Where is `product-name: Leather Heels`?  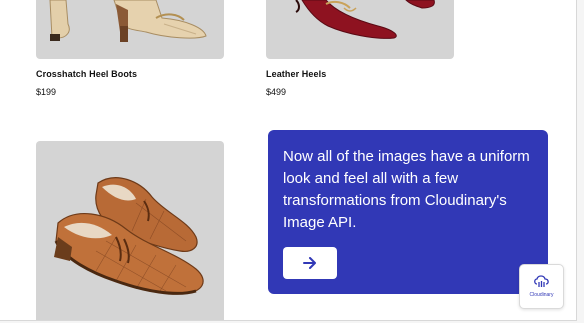
product-name: Leather Heels is located at coordinates (296, 74).